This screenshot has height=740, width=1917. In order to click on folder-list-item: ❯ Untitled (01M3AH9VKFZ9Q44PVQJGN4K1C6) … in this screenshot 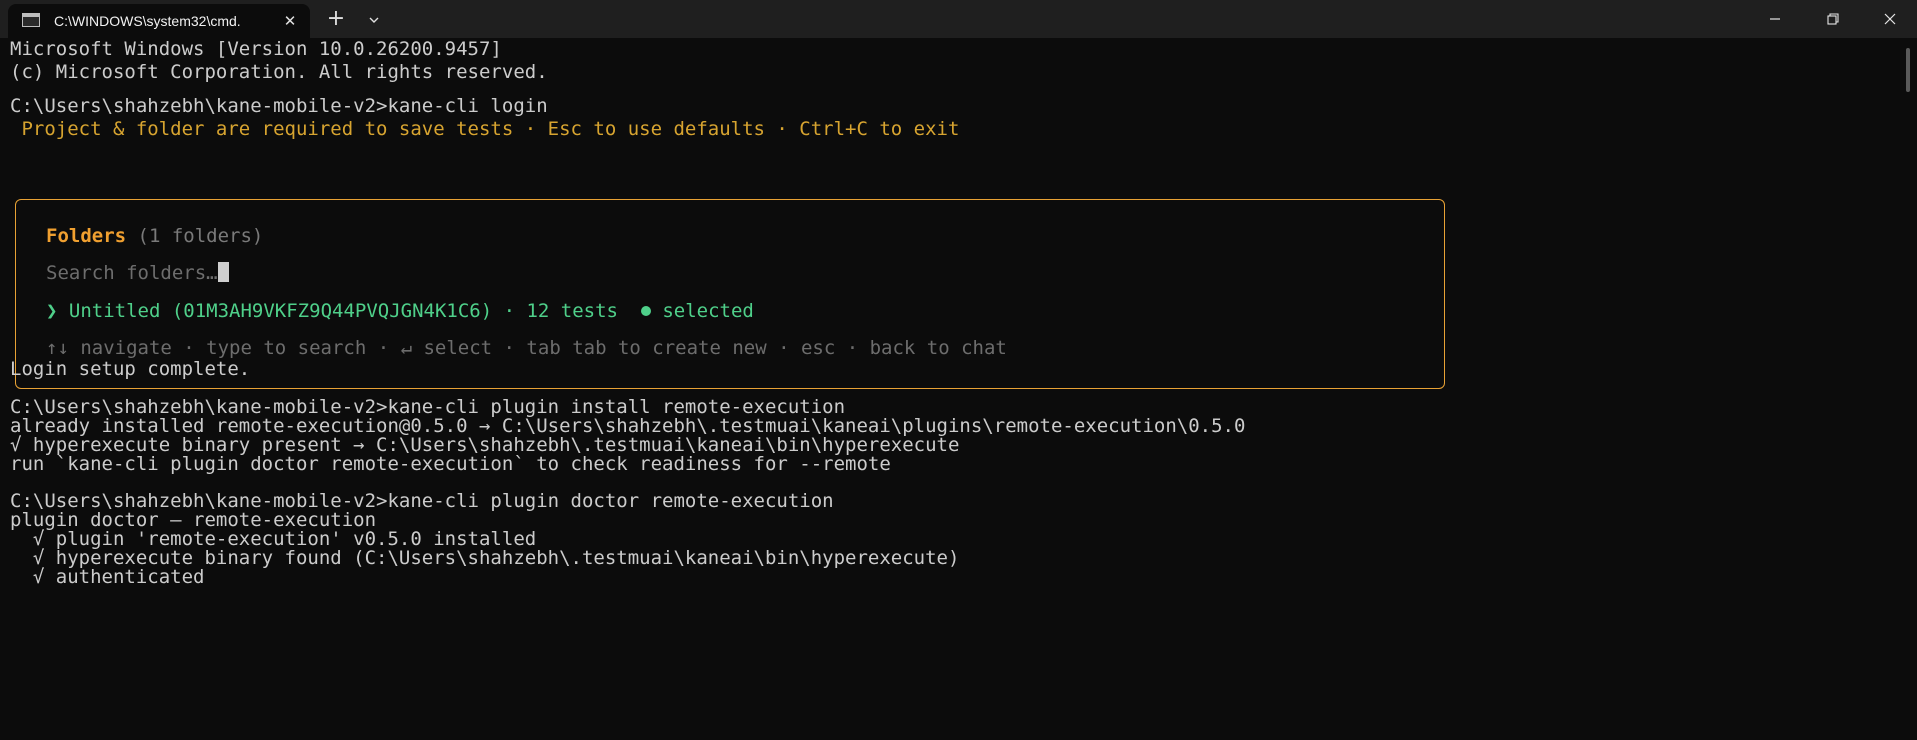, I will do `click(400, 311)`.